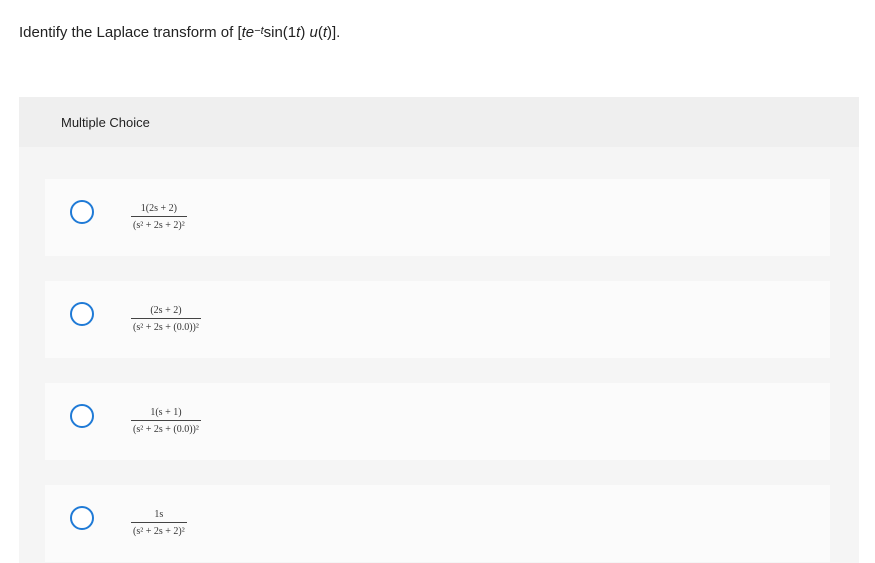  I want to click on panel-header: Multiple Choice, so click(439, 122).